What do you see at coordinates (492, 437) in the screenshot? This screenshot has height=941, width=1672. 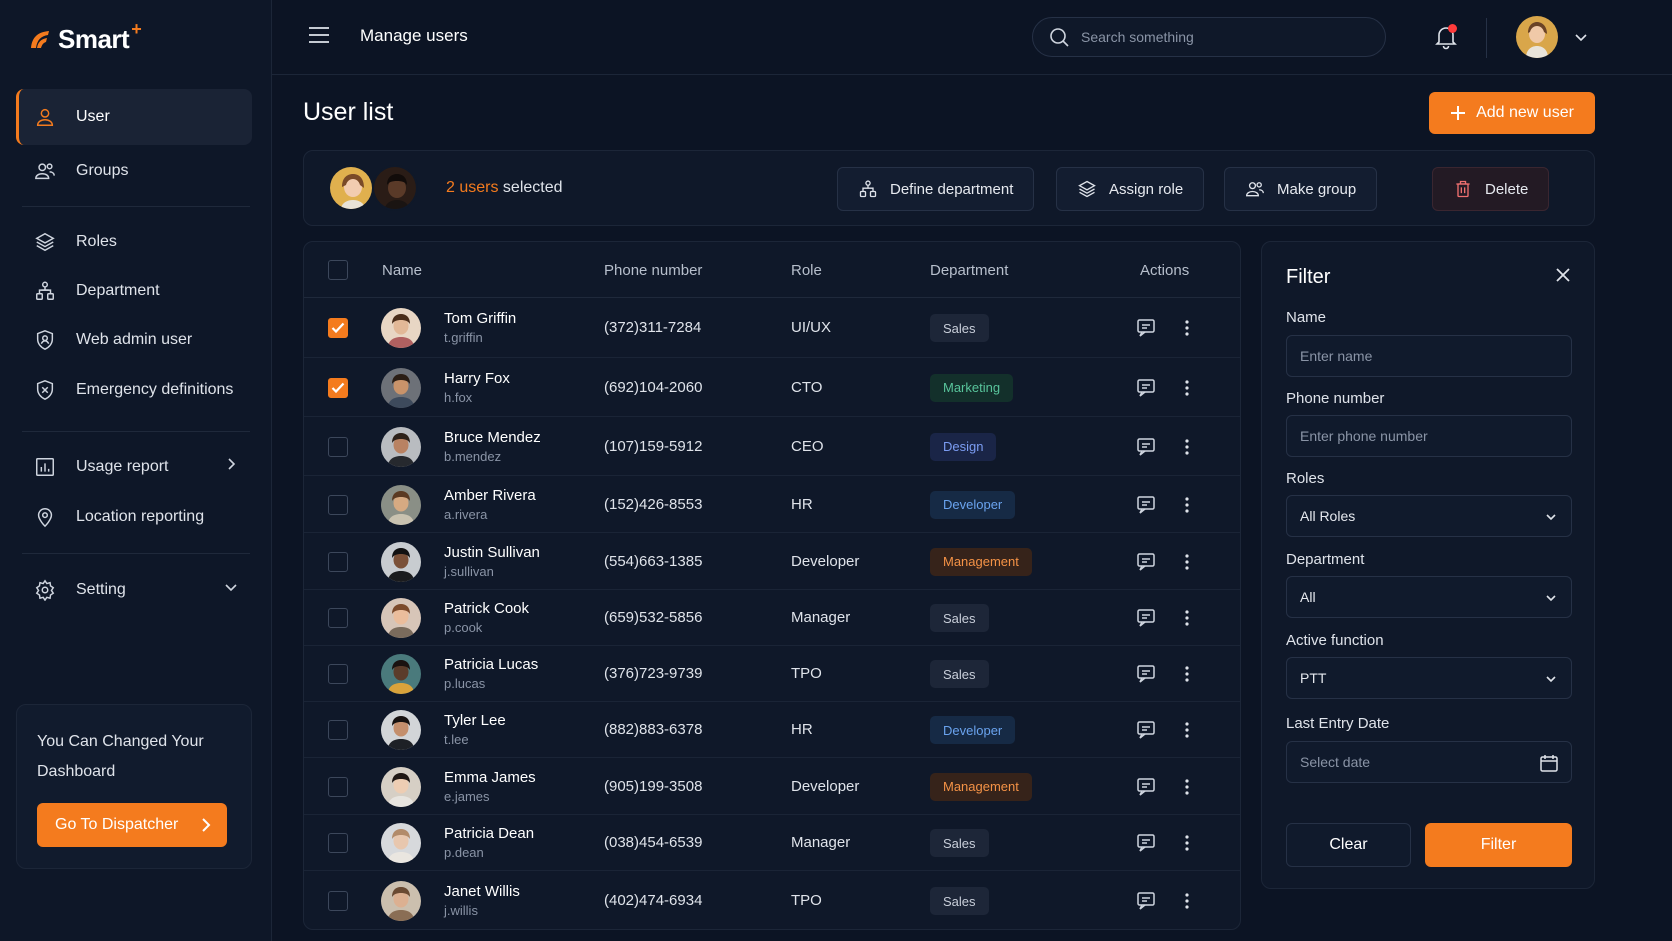 I see `user-name: Bruce Mendez` at bounding box center [492, 437].